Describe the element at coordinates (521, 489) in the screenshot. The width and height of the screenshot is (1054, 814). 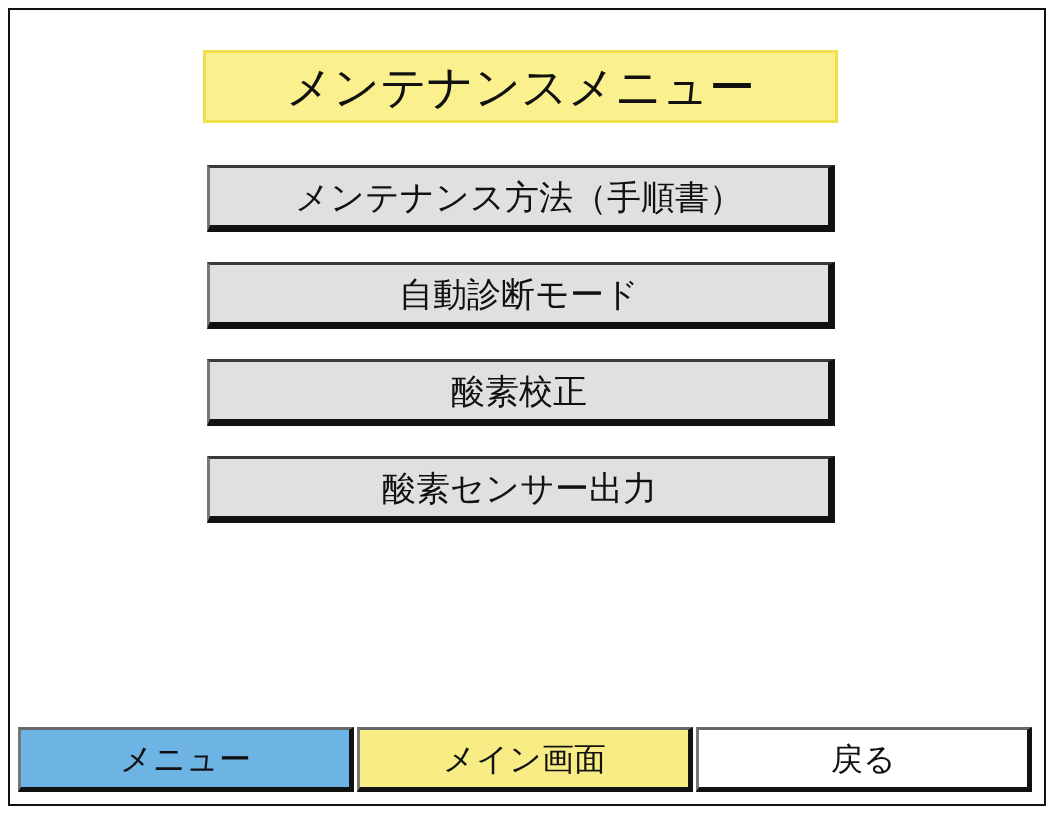
I see `menu-button: 酸素センサー出力` at that location.